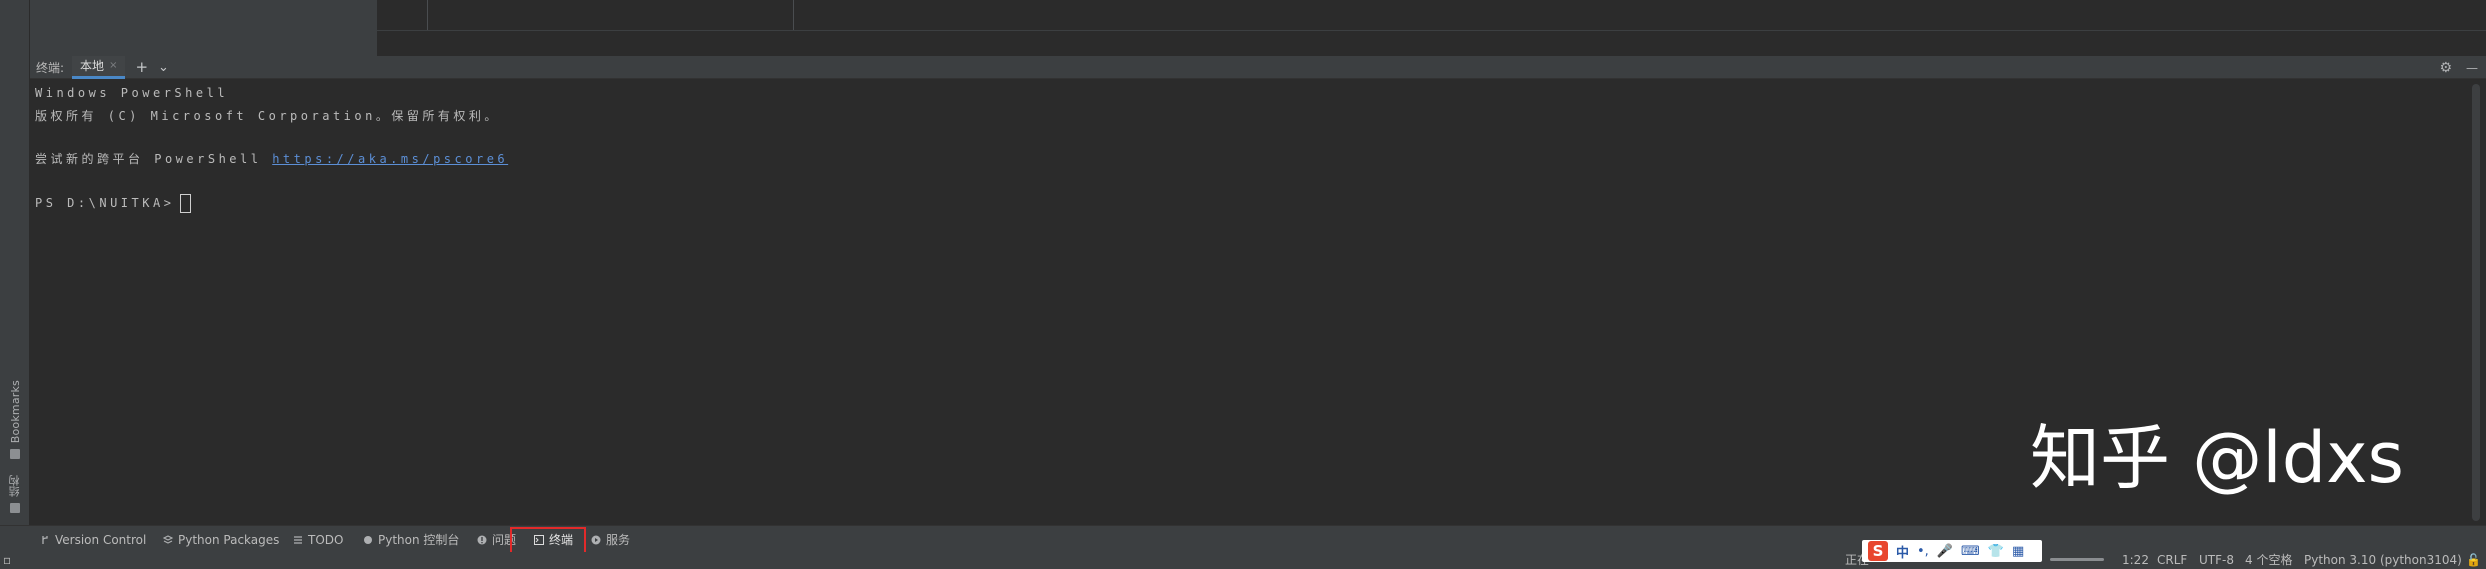 This screenshot has width=2486, height=569. What do you see at coordinates (1258, 28) in the screenshot?
I see `editor-area` at bounding box center [1258, 28].